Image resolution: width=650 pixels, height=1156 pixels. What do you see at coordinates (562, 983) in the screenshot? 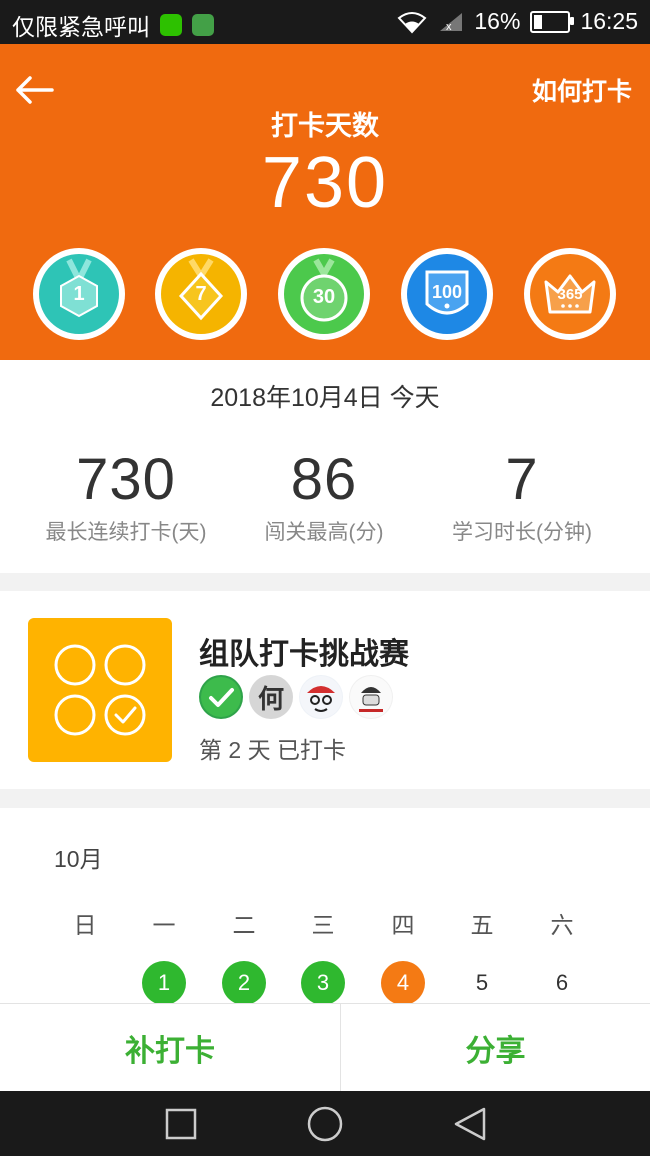
I see `calendar-day: 6` at bounding box center [562, 983].